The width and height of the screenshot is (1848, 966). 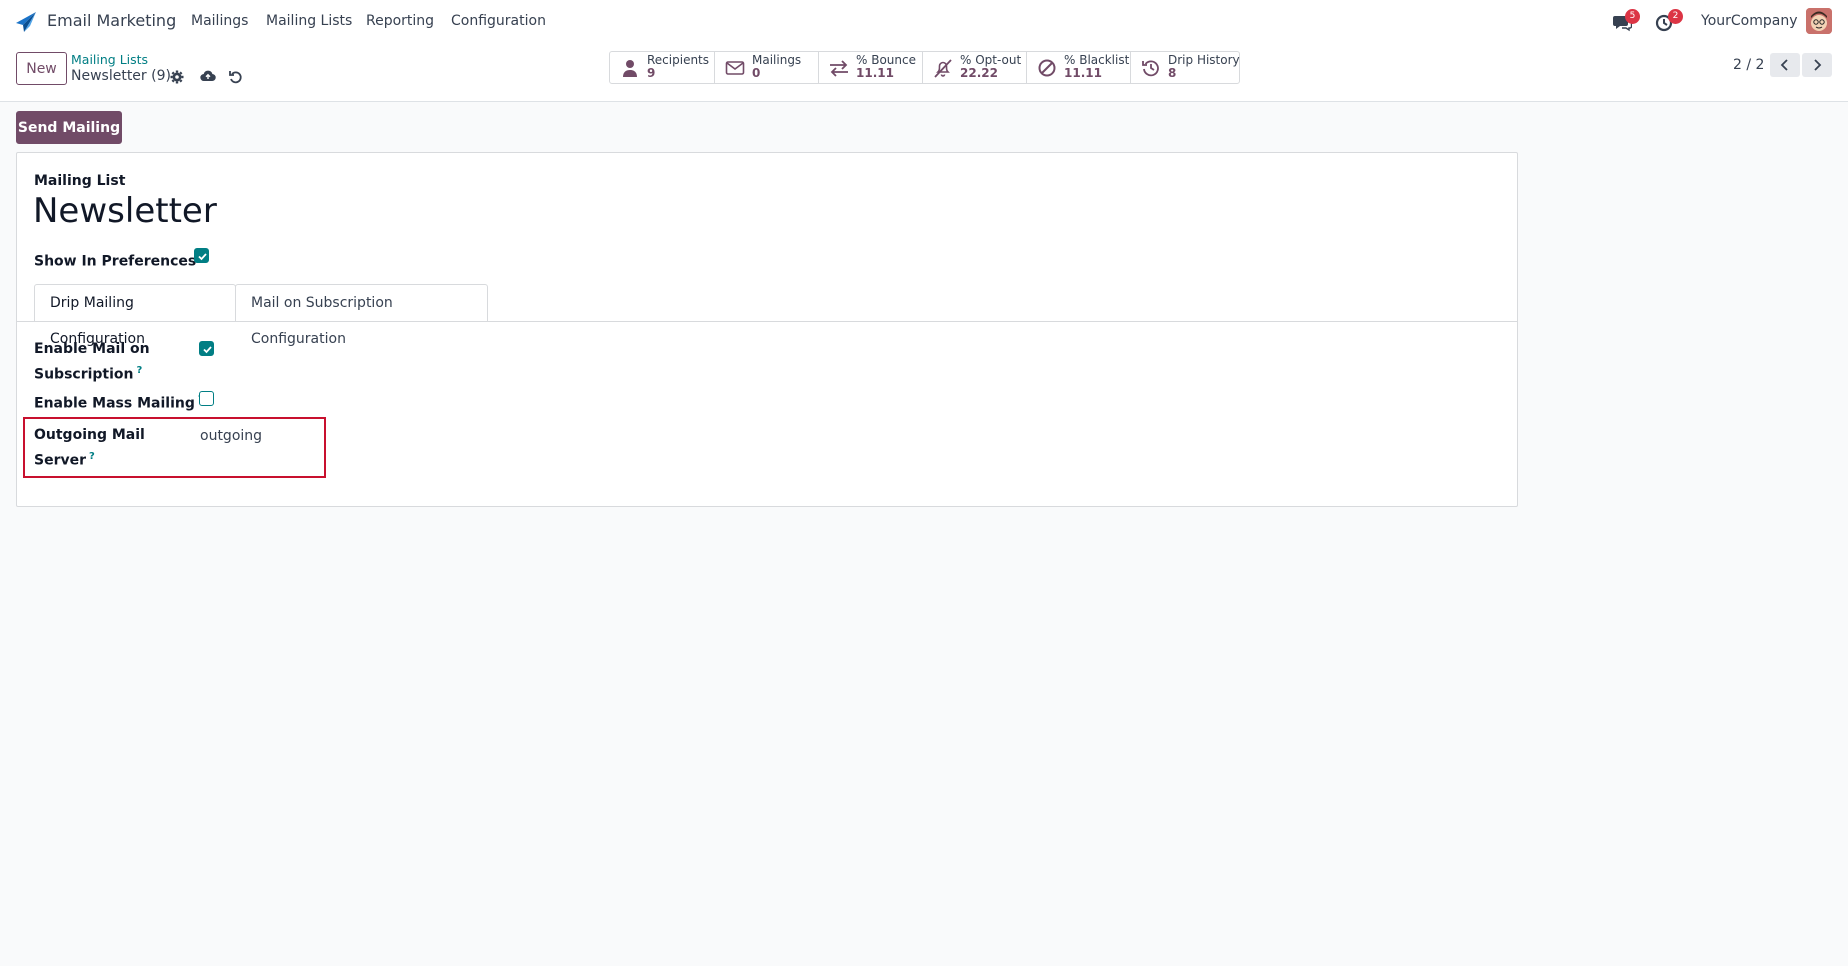 What do you see at coordinates (1675, 16) in the screenshot?
I see `activities-badge: 2` at bounding box center [1675, 16].